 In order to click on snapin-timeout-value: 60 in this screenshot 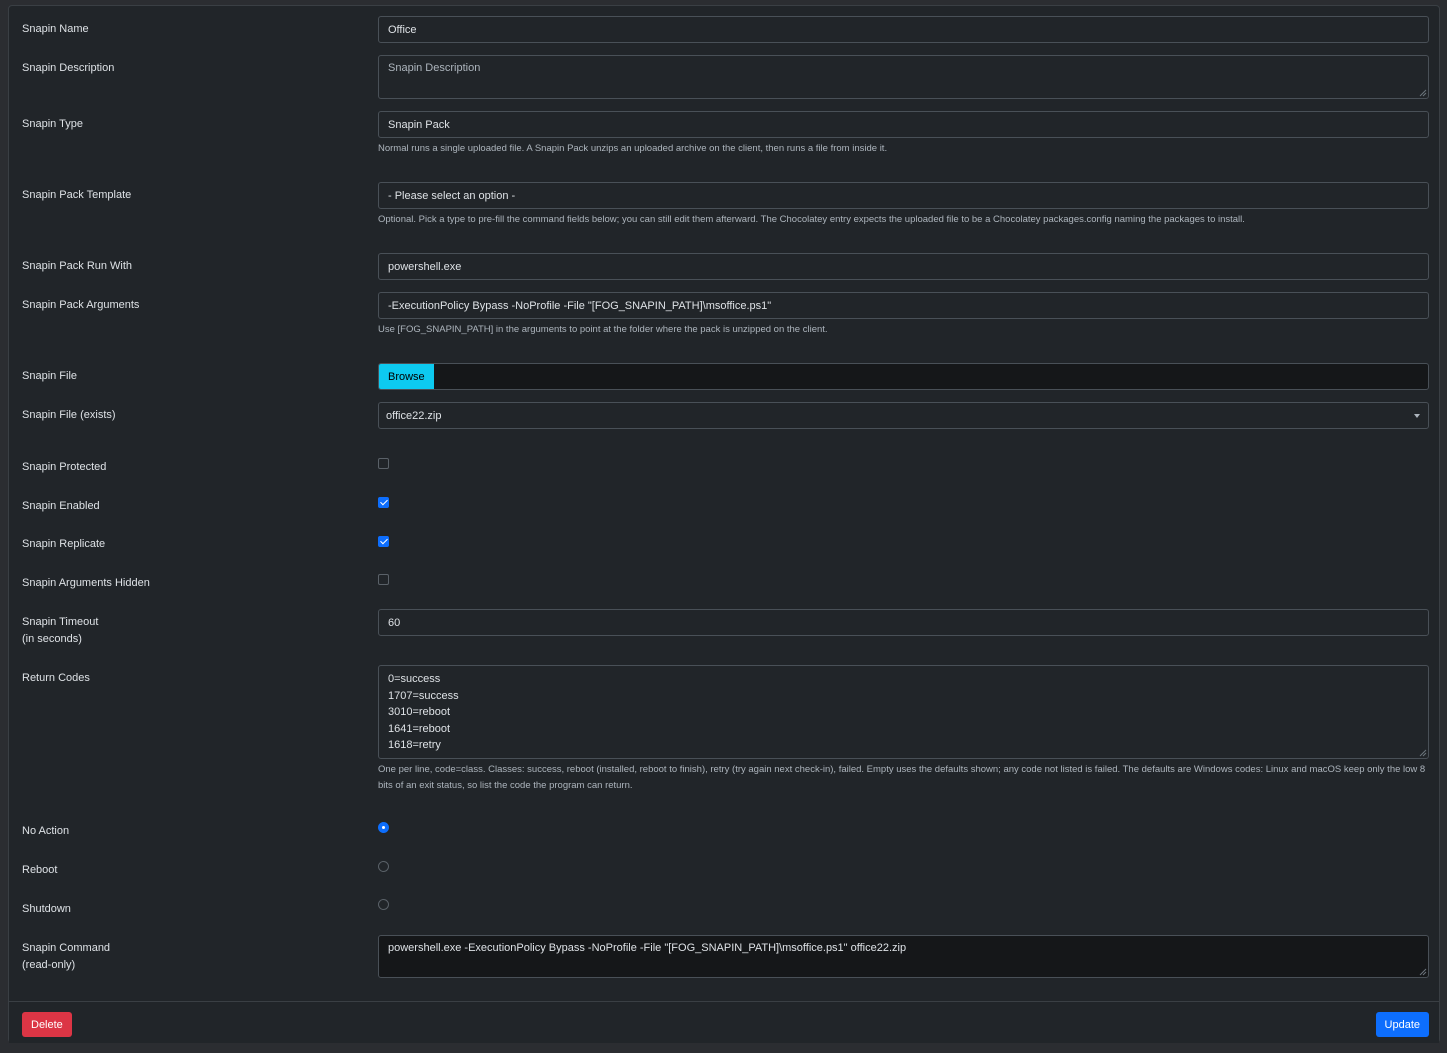, I will do `click(394, 622)`.